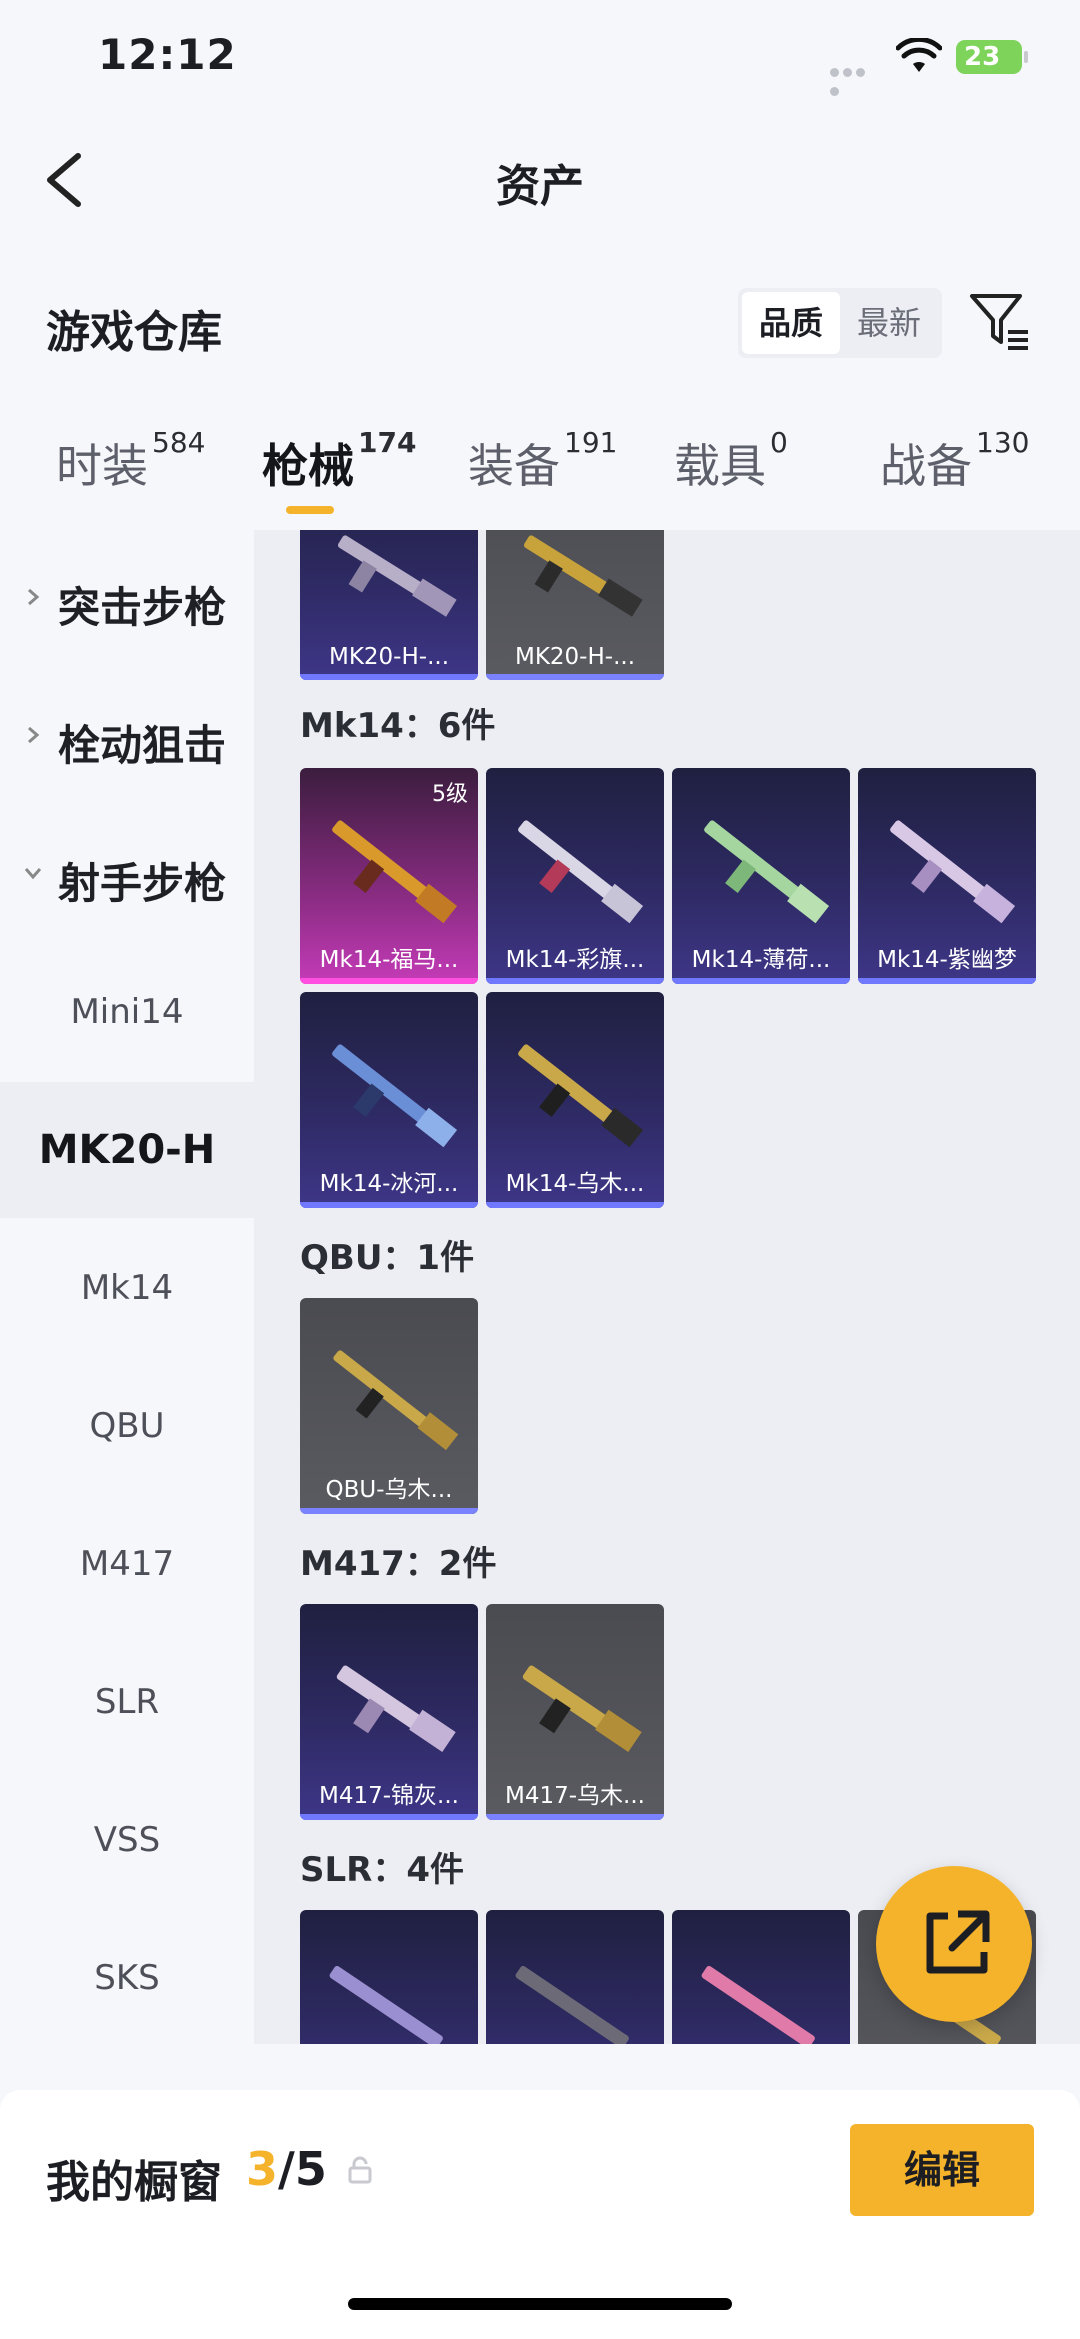  I want to click on active-tab-indicator, so click(310, 510).